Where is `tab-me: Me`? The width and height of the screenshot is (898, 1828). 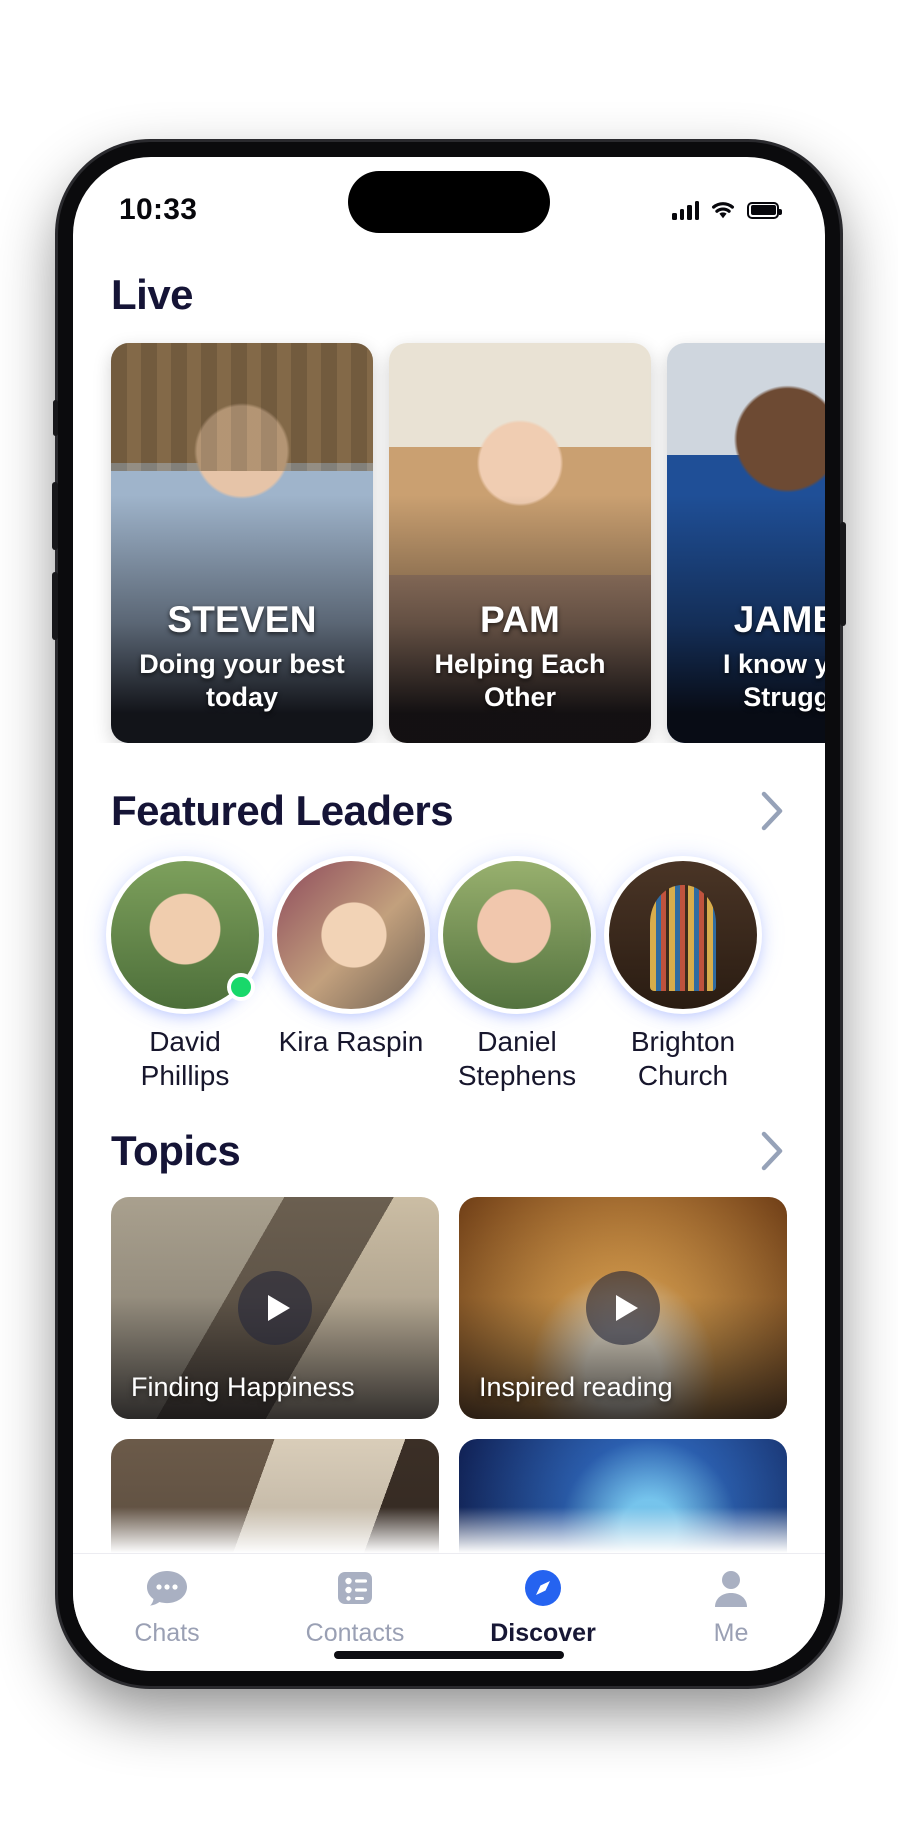 tab-me: Me is located at coordinates (731, 1607).